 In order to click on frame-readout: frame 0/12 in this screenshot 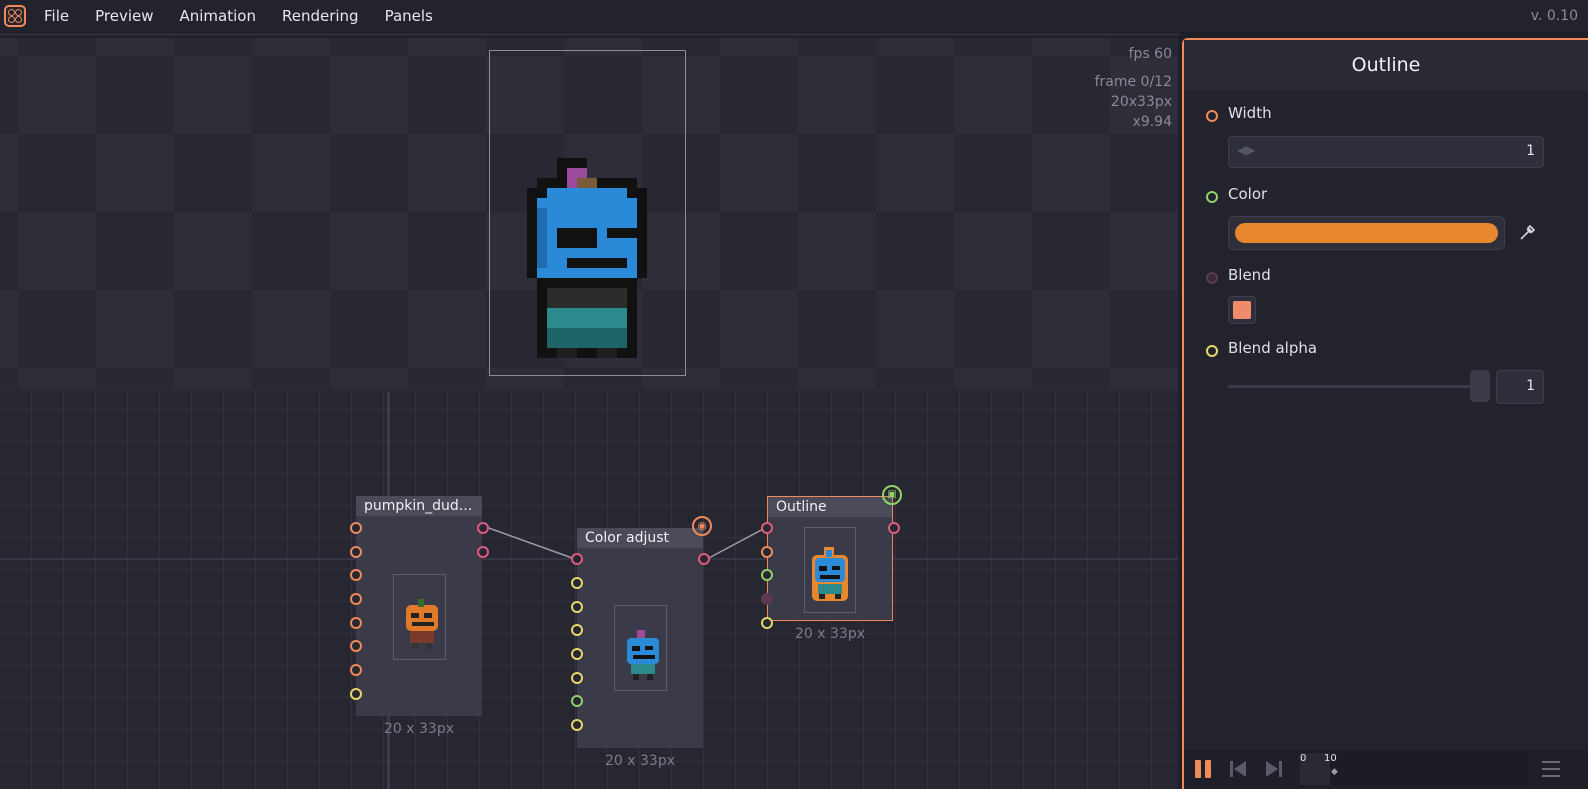, I will do `click(1133, 82)`.